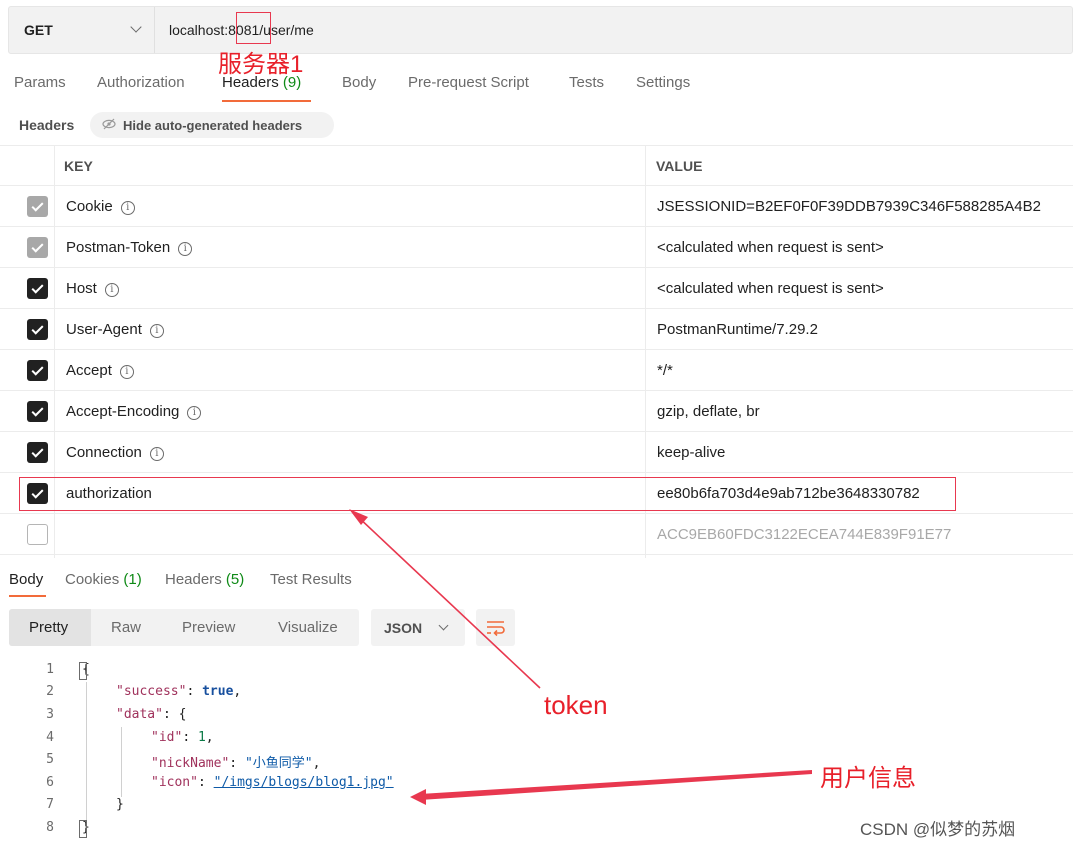 This screenshot has height=844, width=1073. Describe the element at coordinates (938, 829) in the screenshot. I see `watermark: CSDN @似梦的苏烟` at that location.